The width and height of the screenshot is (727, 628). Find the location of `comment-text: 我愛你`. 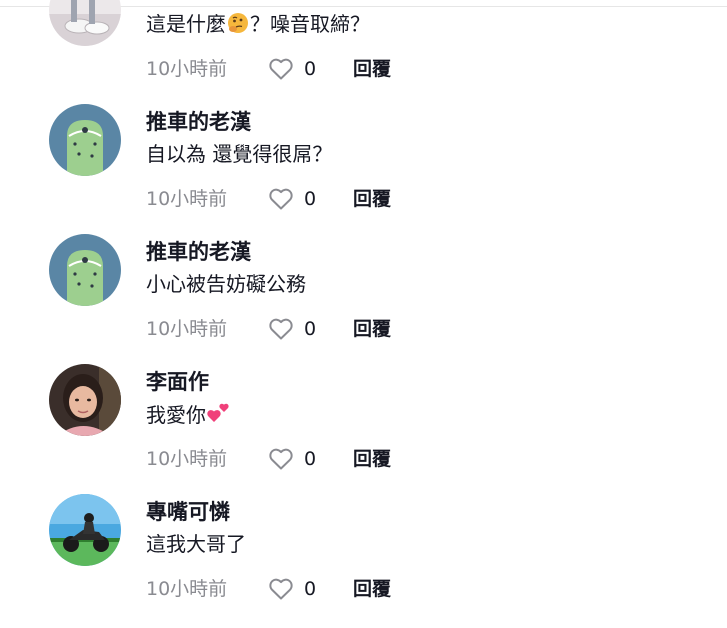

comment-text: 我愛你 is located at coordinates (189, 416).